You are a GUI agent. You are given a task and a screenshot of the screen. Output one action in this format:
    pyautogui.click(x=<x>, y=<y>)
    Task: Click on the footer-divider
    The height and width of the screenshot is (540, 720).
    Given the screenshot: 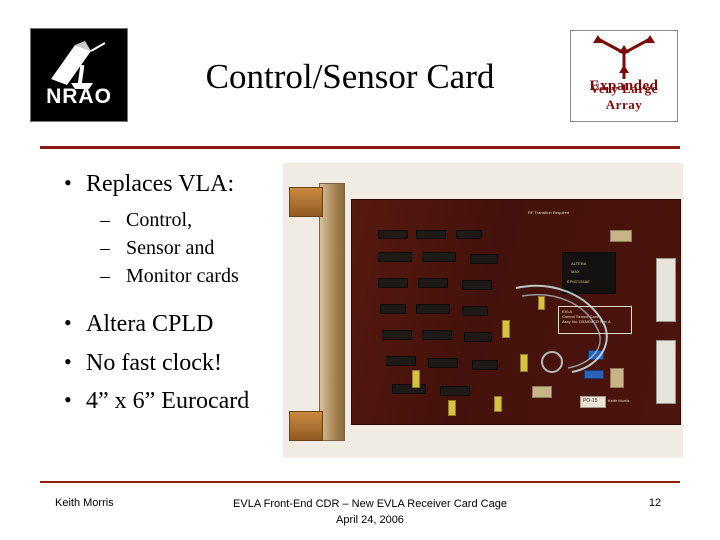 What is the action you would take?
    pyautogui.click(x=360, y=482)
    